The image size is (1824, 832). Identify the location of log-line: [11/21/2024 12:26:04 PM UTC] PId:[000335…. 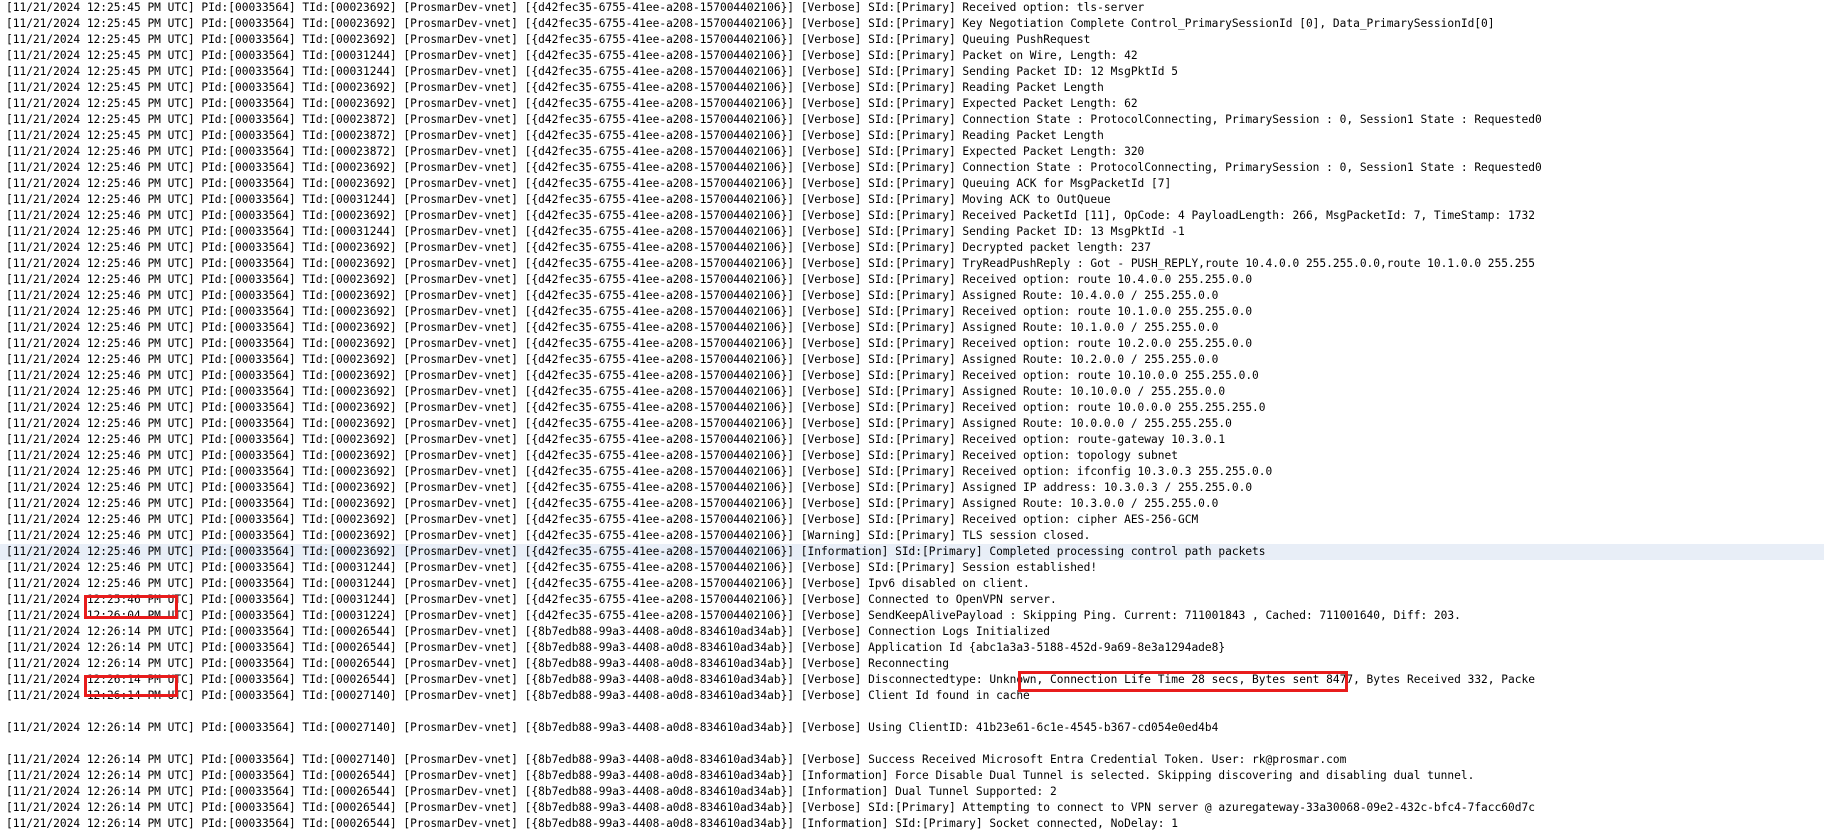
(733, 615).